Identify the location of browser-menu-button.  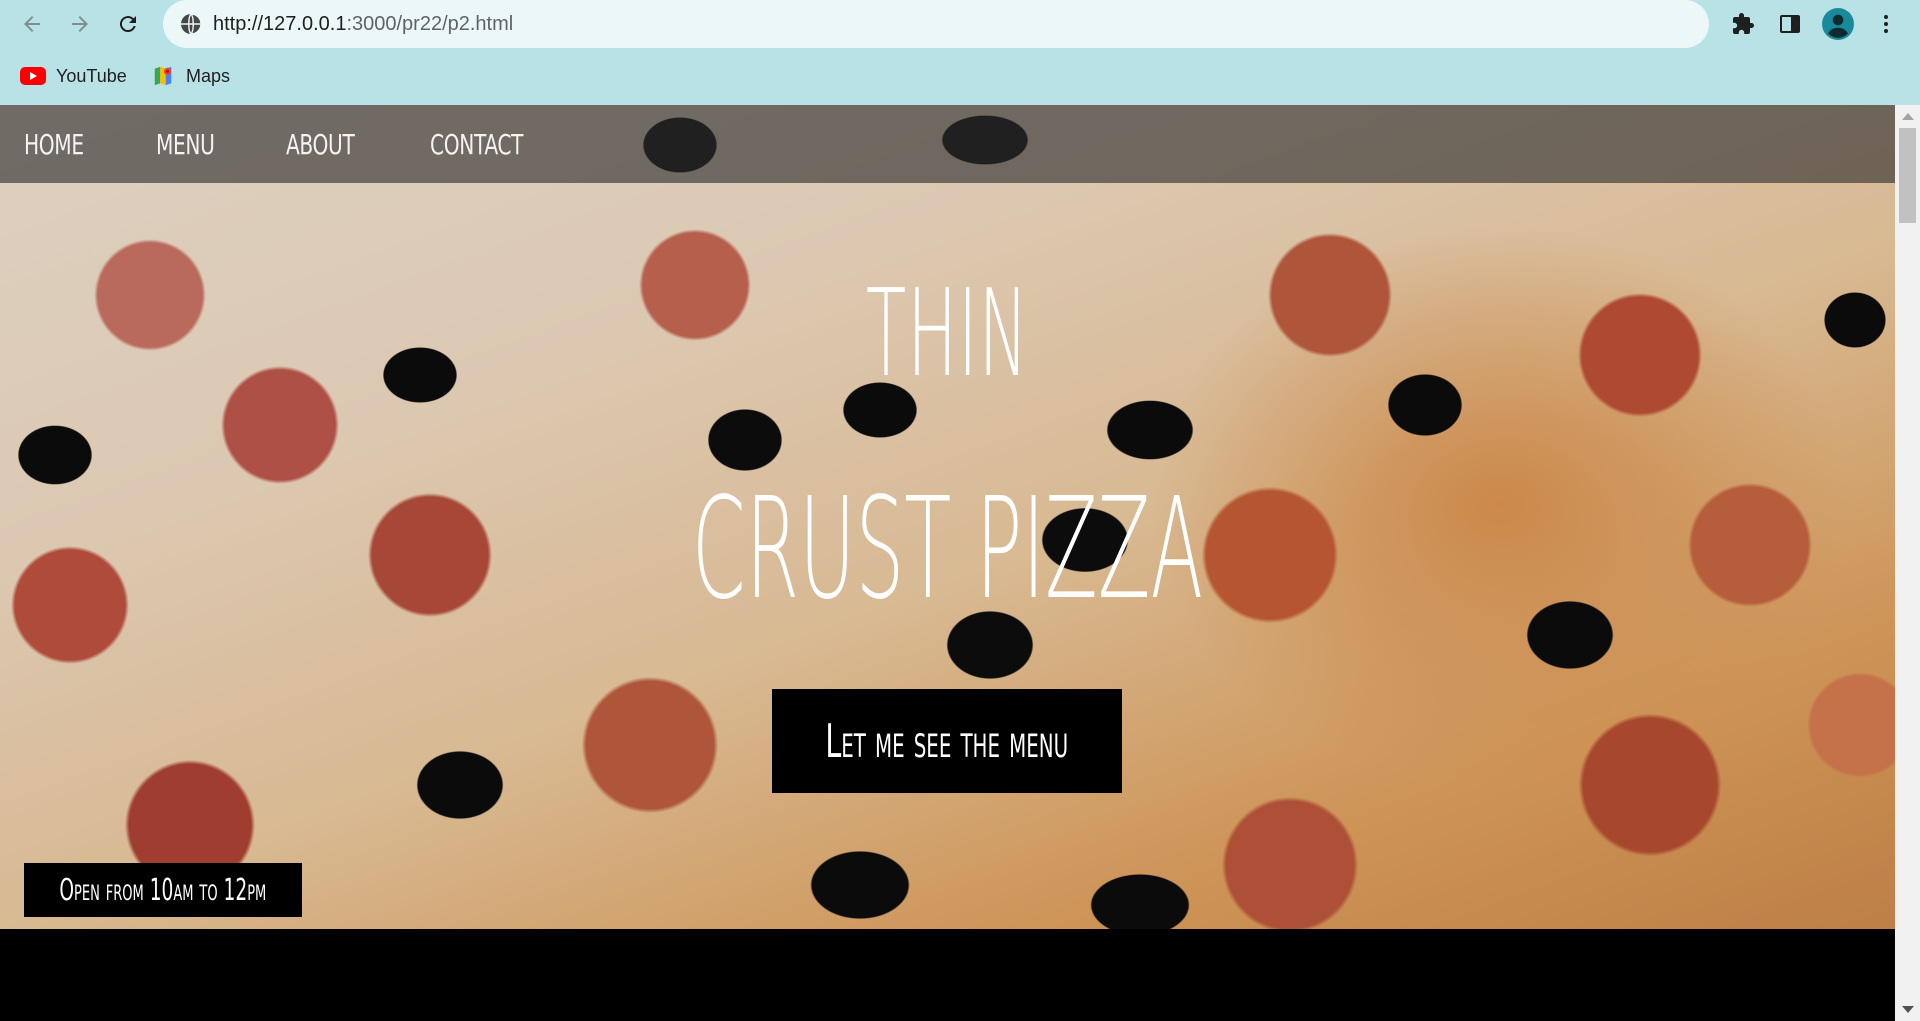
(1886, 24).